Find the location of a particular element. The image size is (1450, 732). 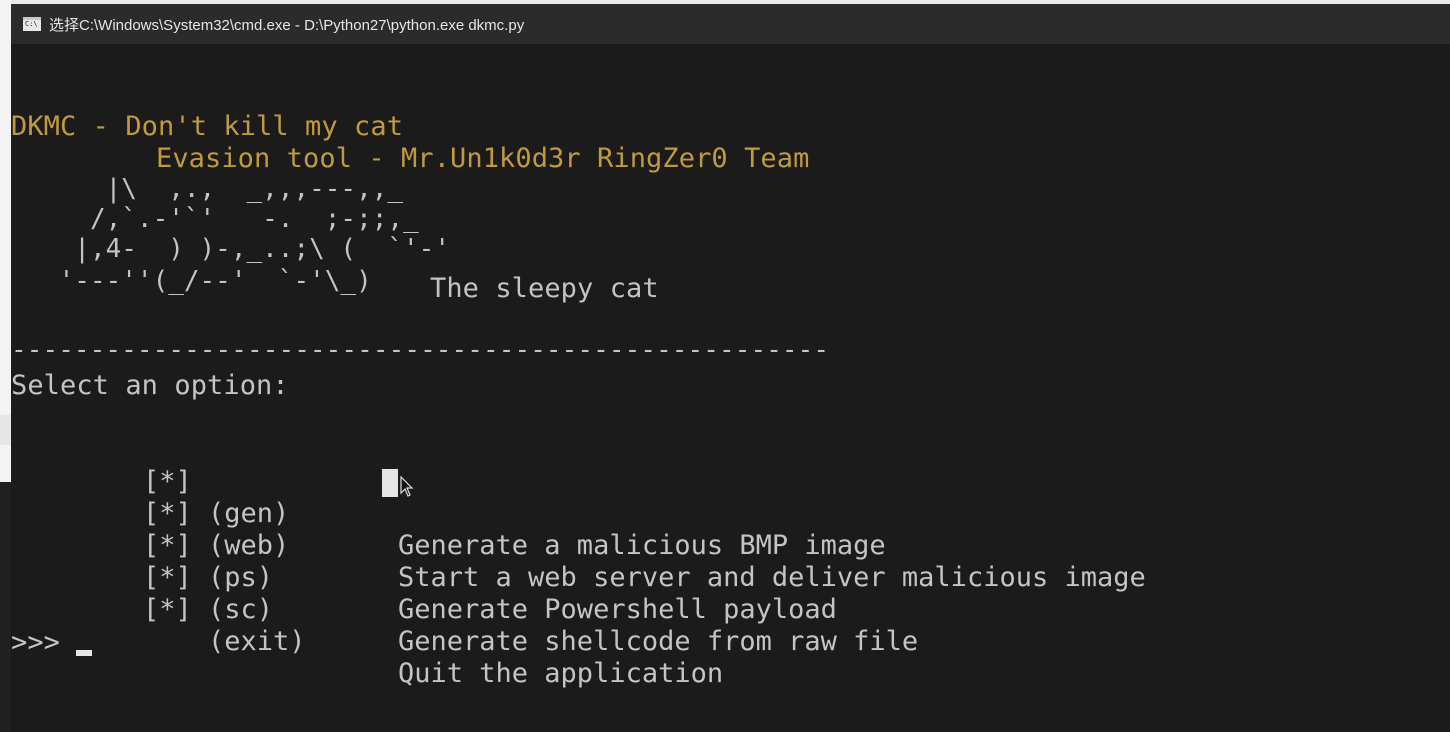

command-input-cursor is located at coordinates (84, 653).